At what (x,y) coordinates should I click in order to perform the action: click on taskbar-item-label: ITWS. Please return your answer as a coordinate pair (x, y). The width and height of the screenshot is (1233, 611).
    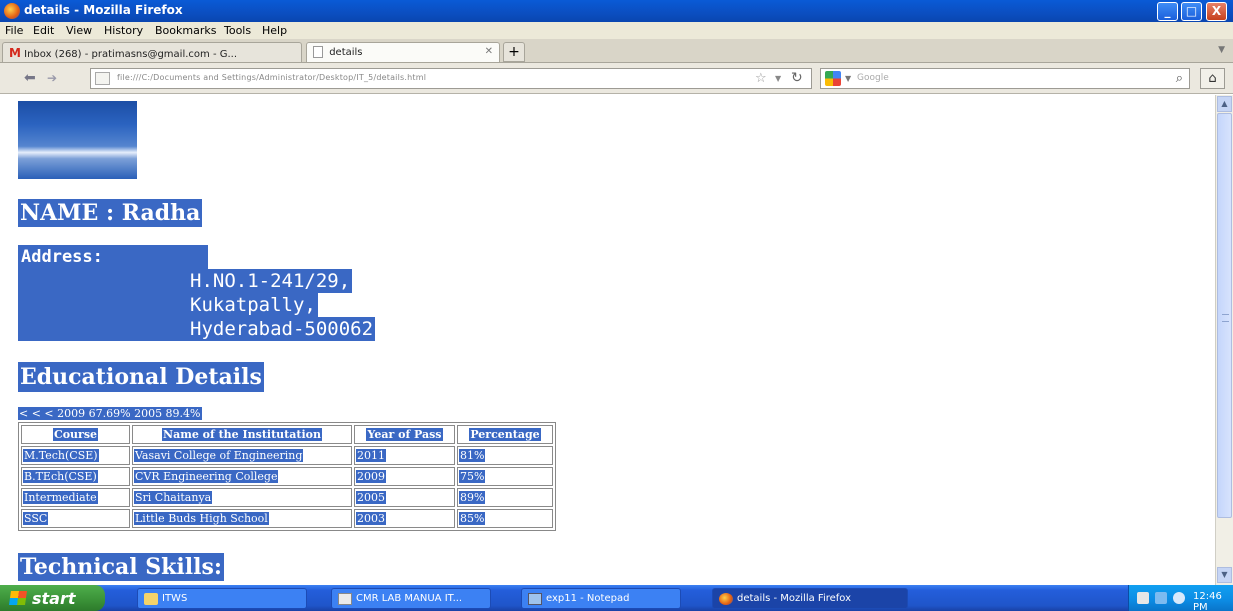
    Looking at the image, I should click on (175, 598).